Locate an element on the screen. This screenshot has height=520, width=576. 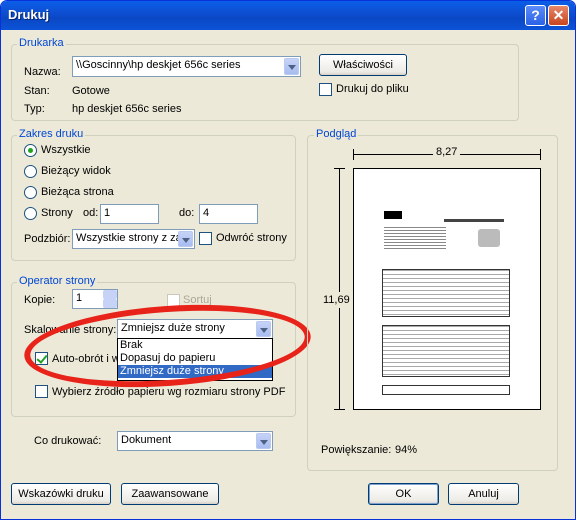
advanced-button: Zaawansowane is located at coordinates (170, 494).